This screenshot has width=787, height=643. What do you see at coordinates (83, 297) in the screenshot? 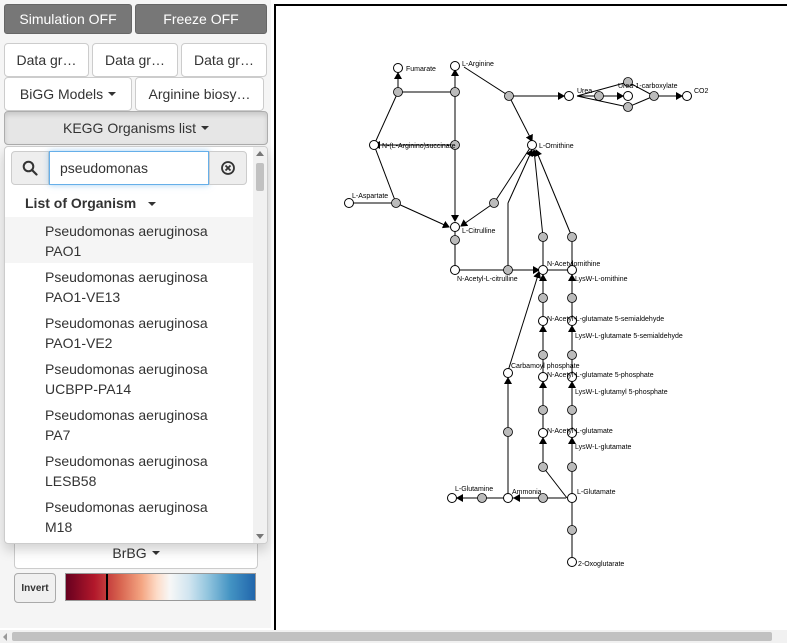
I see `organism-strain: PAO1-VE13` at bounding box center [83, 297].